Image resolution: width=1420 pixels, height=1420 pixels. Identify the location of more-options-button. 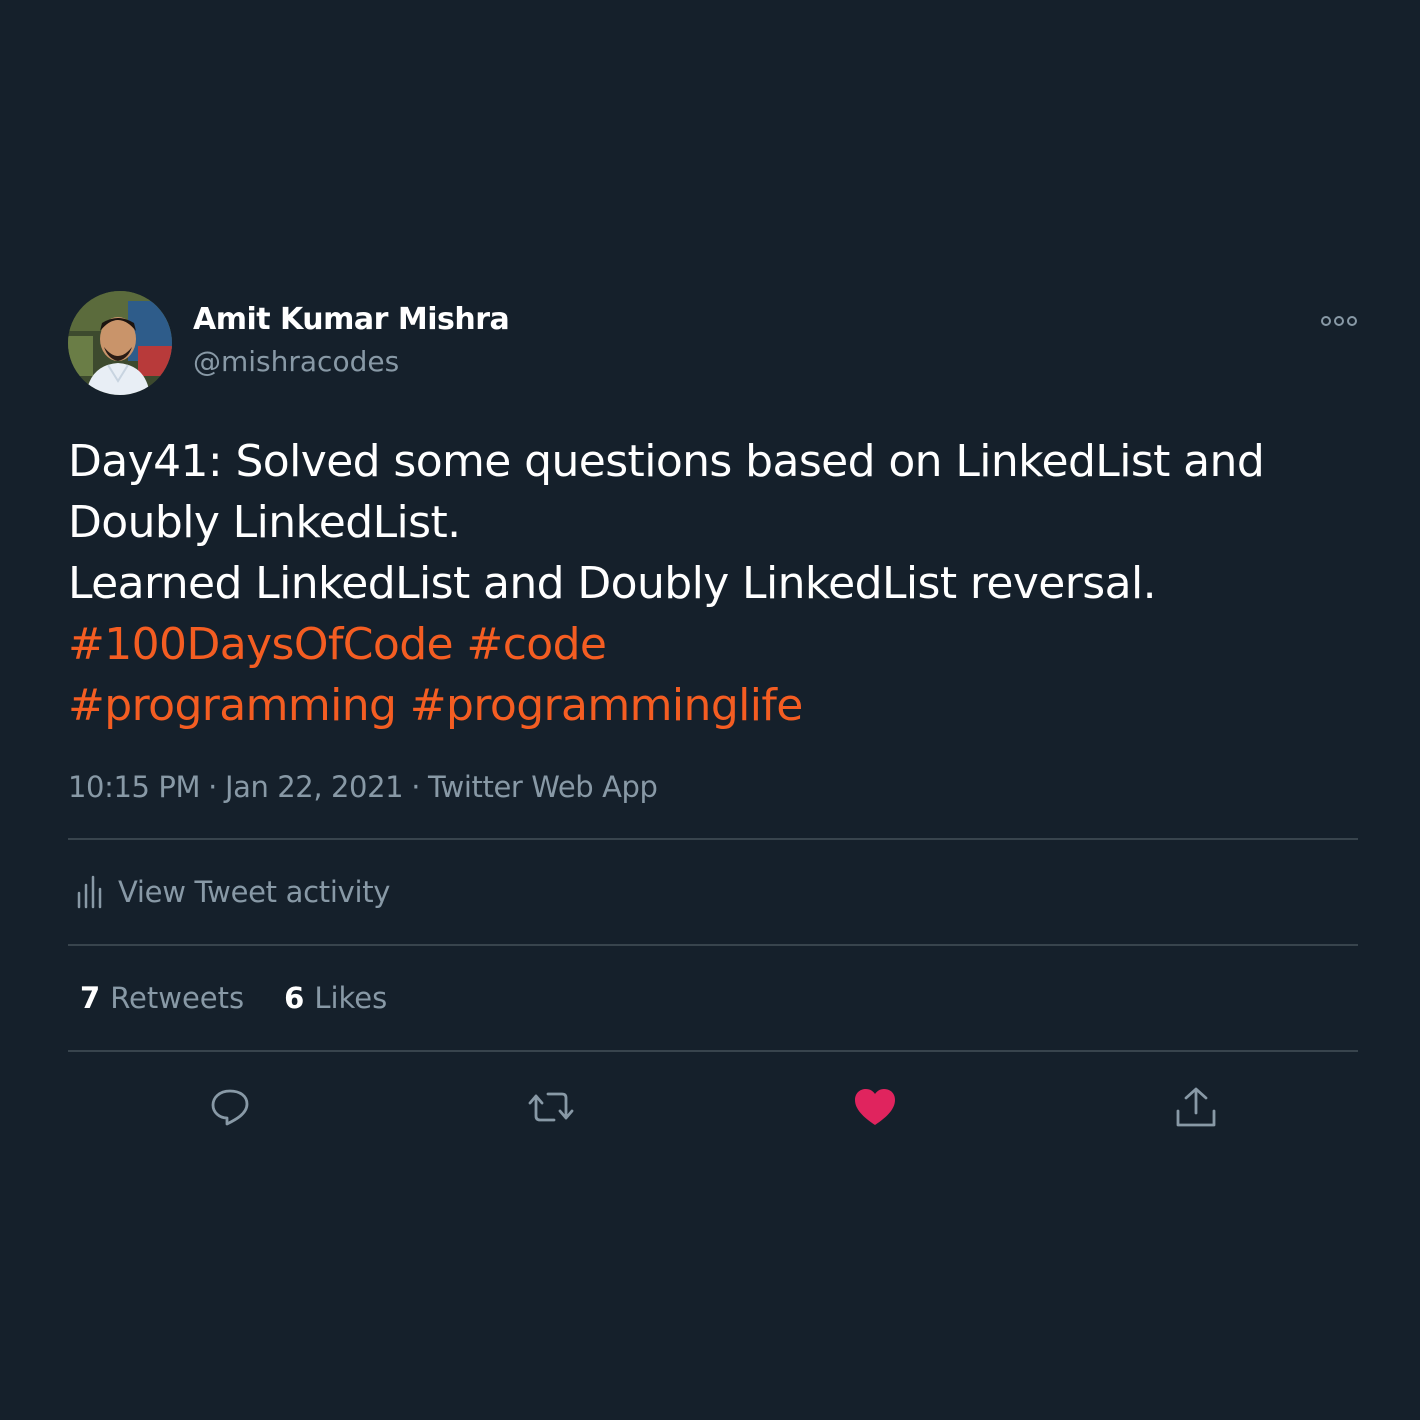
(1339, 321).